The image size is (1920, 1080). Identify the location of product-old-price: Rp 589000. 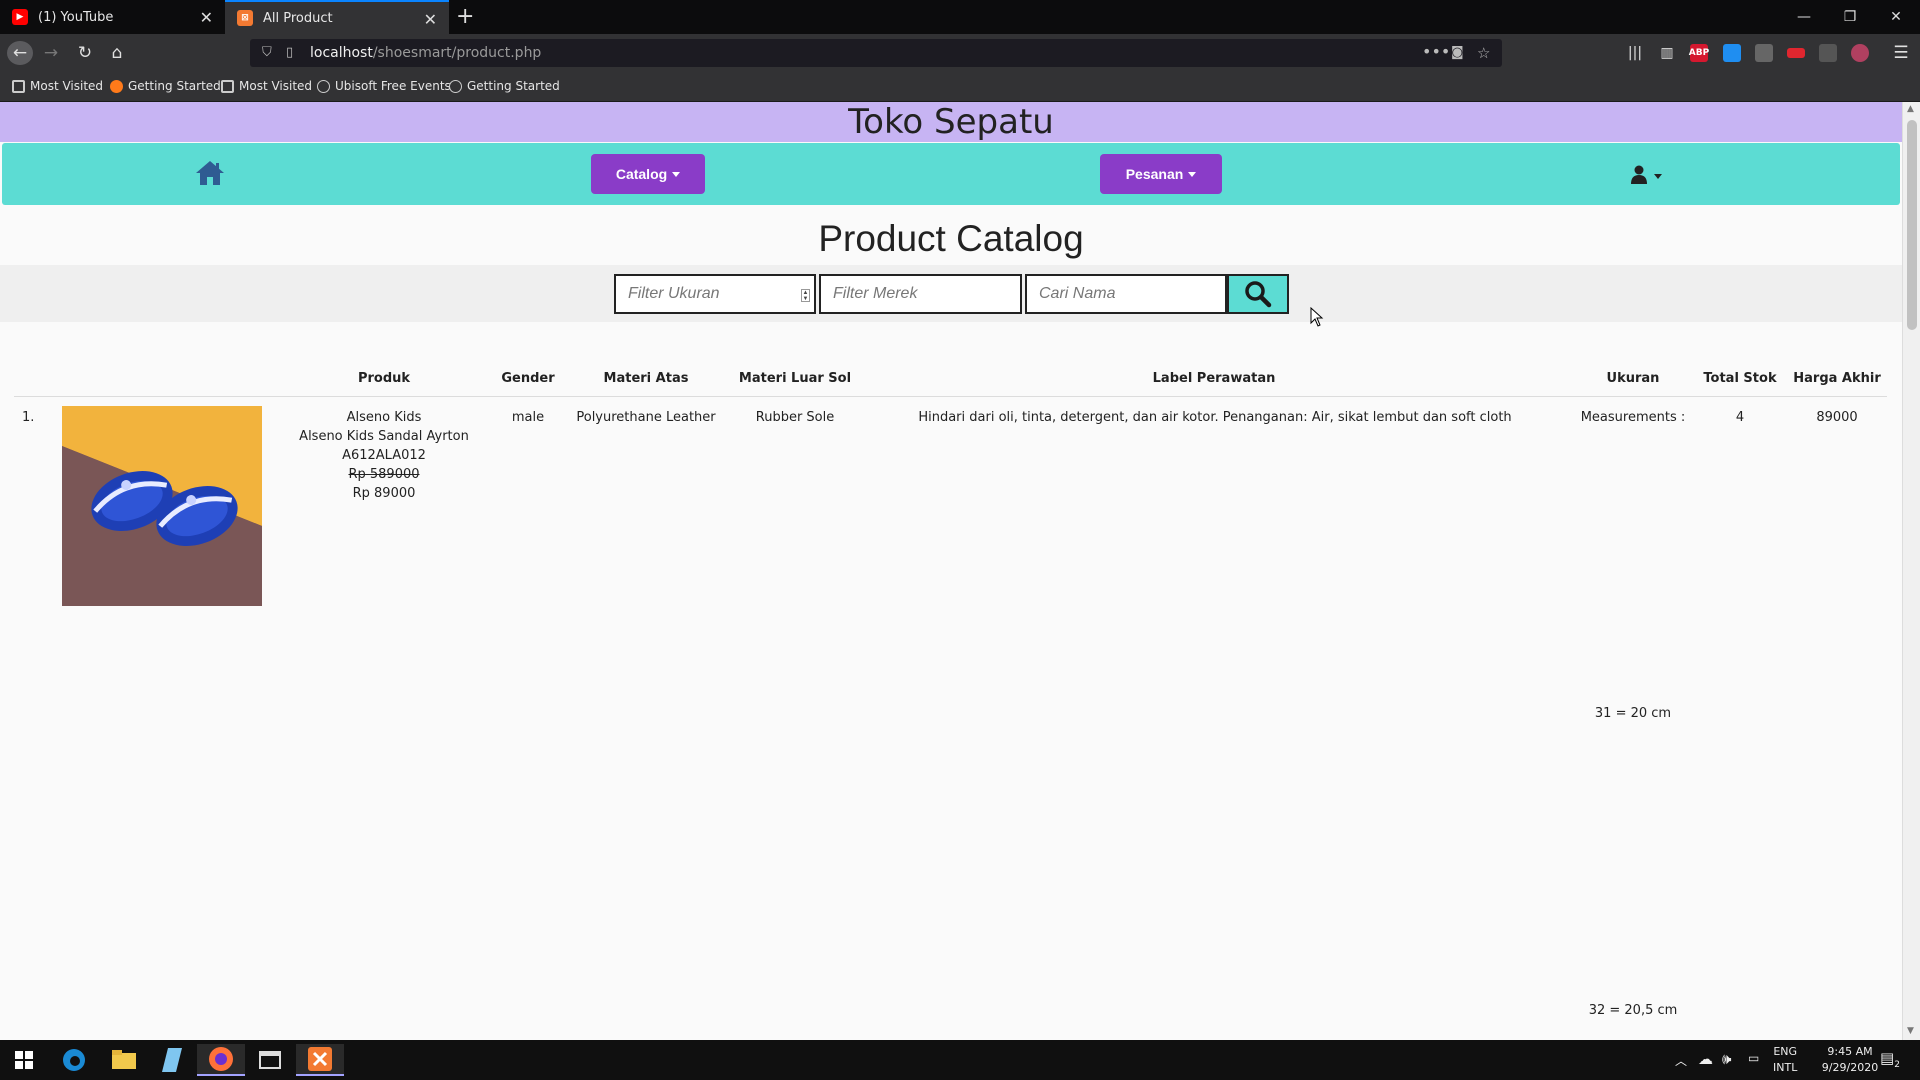
(384, 474).